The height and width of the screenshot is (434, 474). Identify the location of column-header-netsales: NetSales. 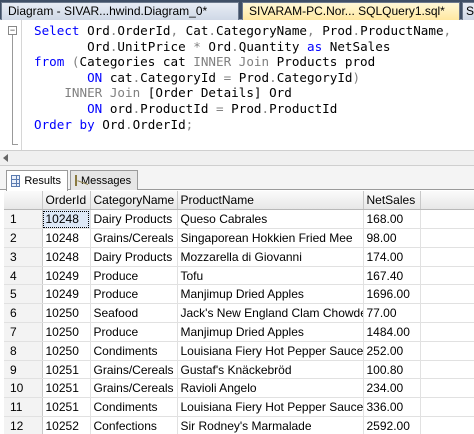
(392, 201).